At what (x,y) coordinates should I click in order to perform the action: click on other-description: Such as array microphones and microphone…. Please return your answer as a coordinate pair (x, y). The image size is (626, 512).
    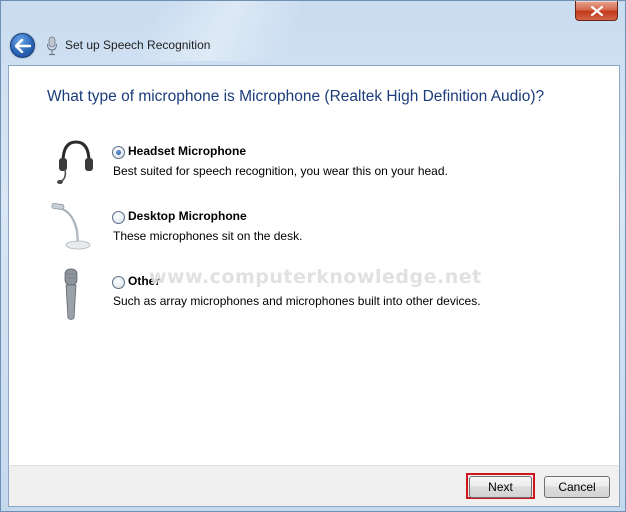
    Looking at the image, I should click on (297, 301).